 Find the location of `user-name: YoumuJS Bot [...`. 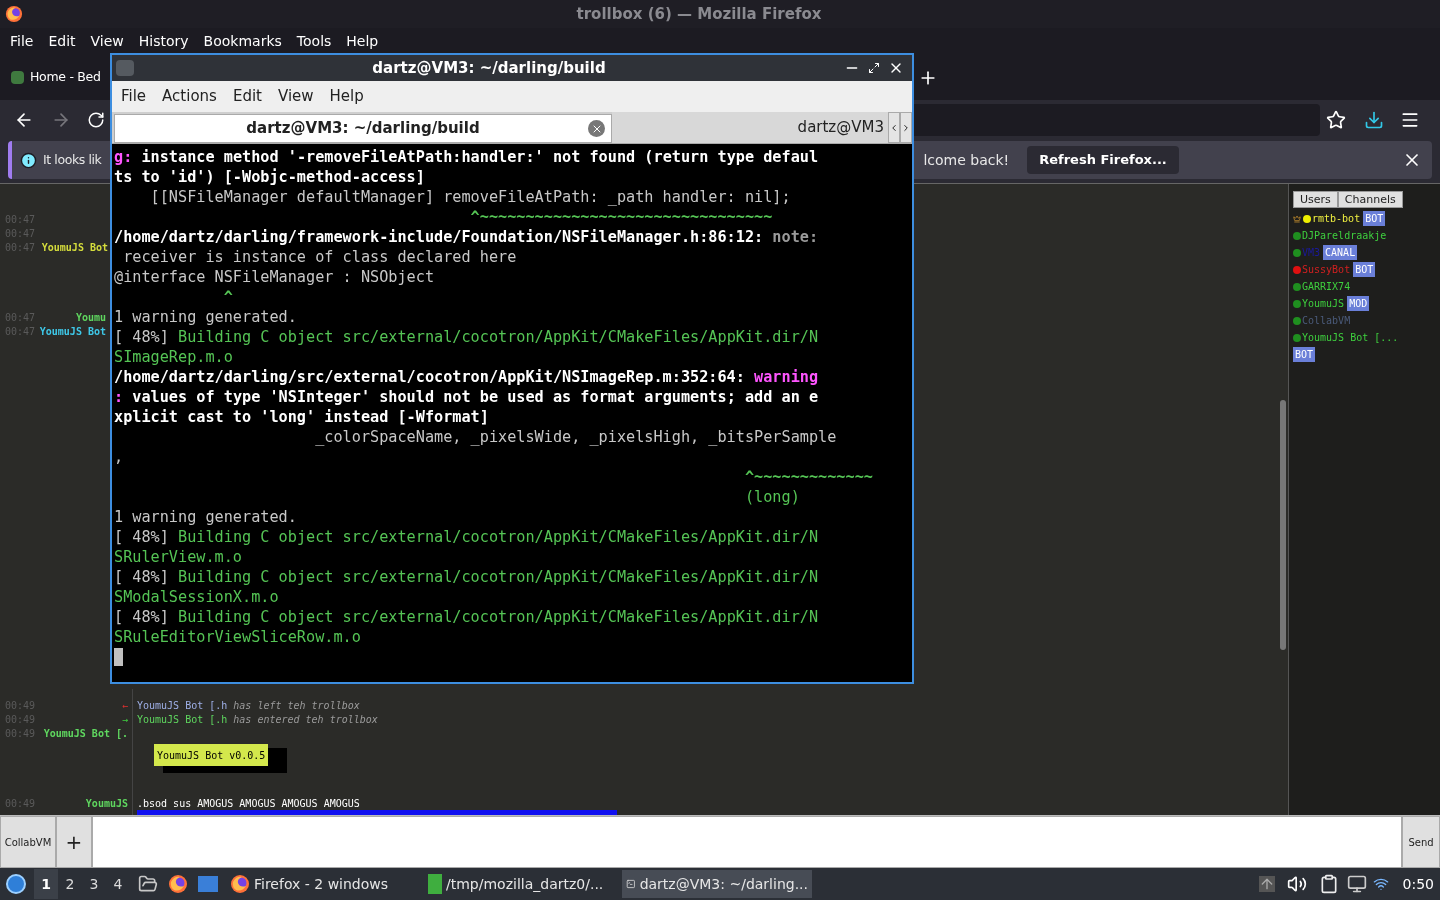

user-name: YoumuJS Bot [... is located at coordinates (1350, 337).